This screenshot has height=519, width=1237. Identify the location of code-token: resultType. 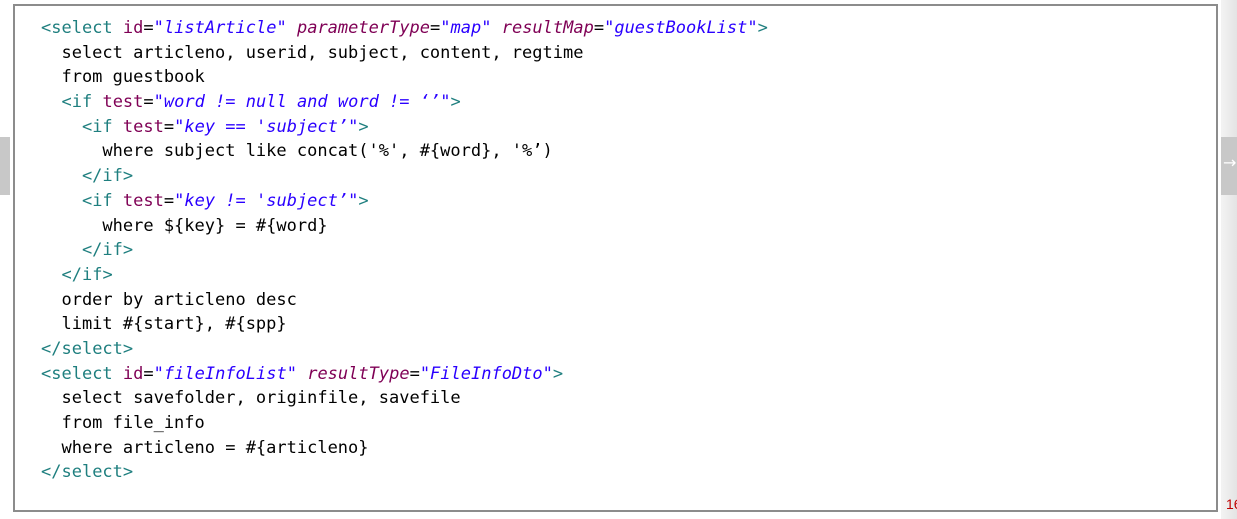
(358, 373).